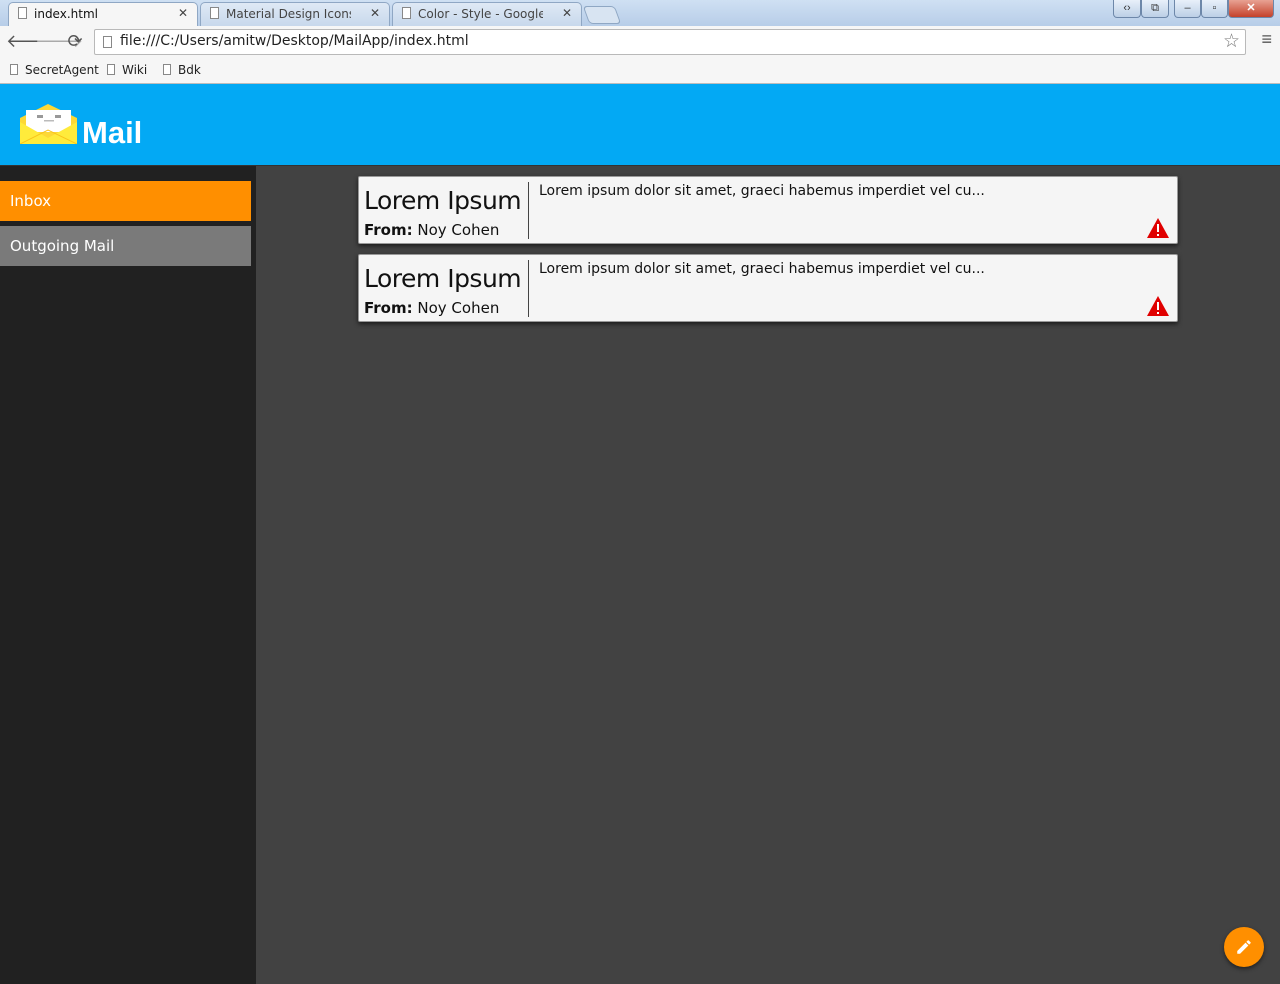  What do you see at coordinates (189, 70) in the screenshot?
I see `bookmark-label: Bdk` at bounding box center [189, 70].